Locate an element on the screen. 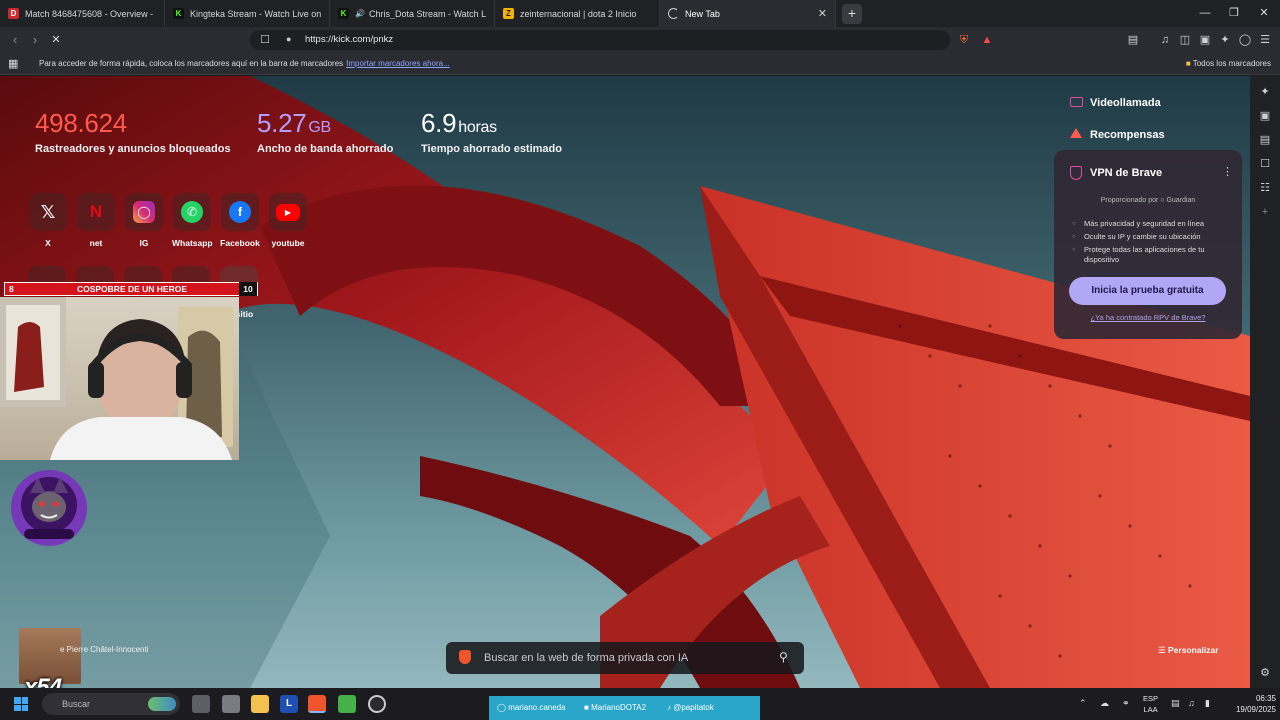 This screenshot has width=1280, height=720. hero-bar-text: COSPOBRE DE UN HEROE is located at coordinates (132, 289).